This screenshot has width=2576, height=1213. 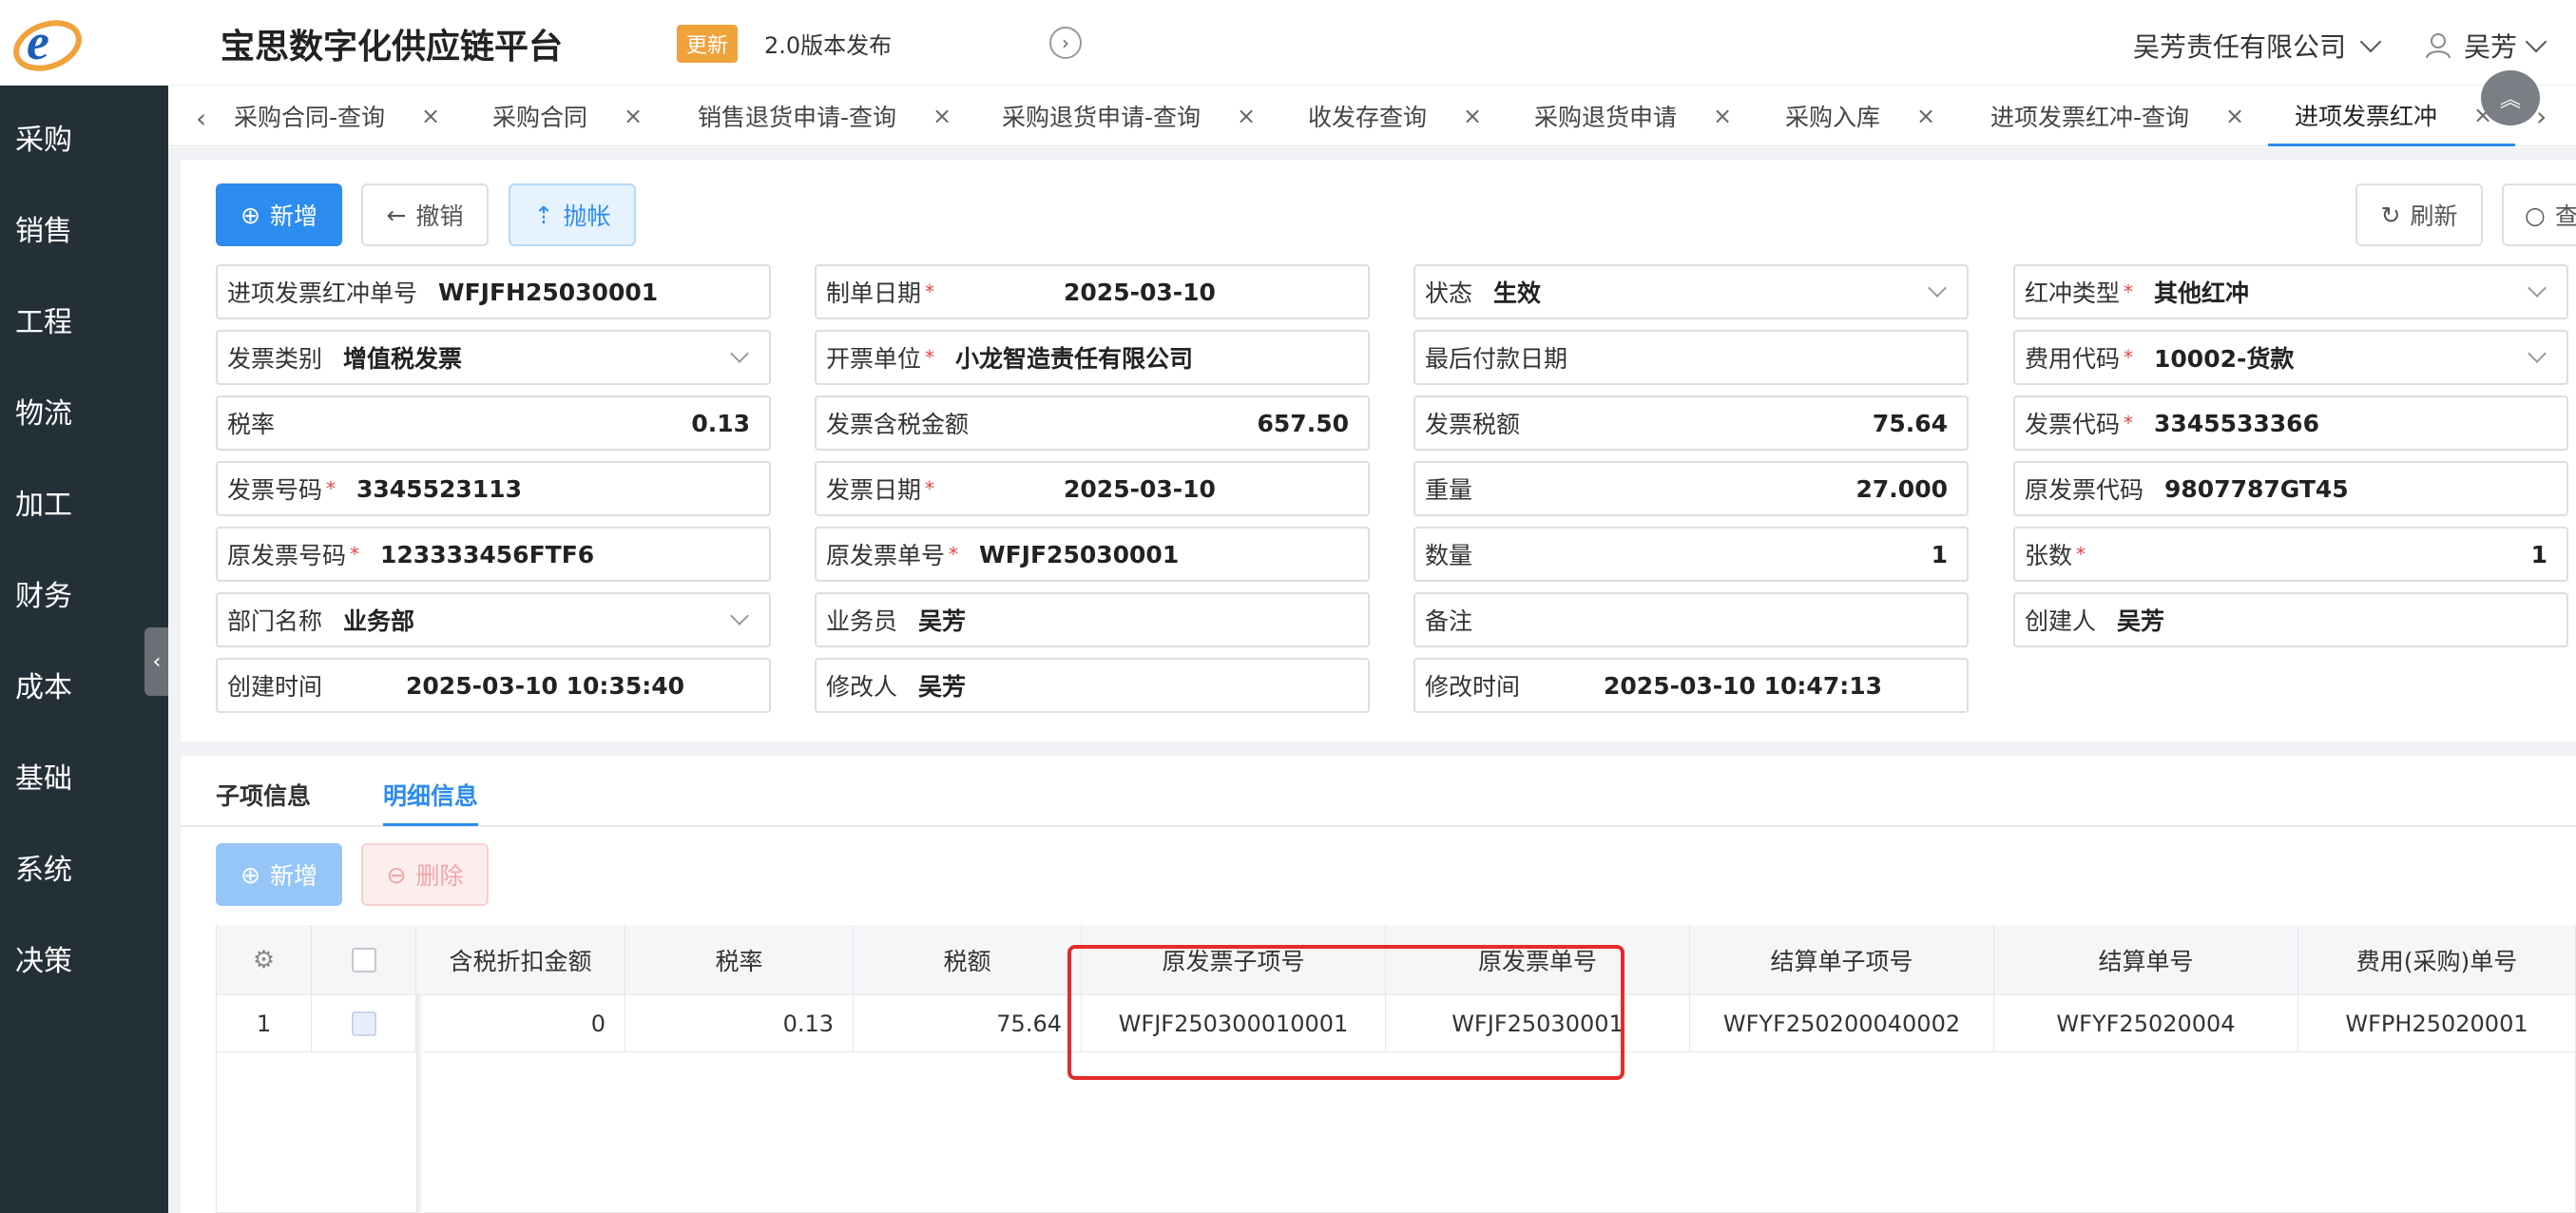 I want to click on fee-code-select: 费用代码 * 10002-货款, so click(x=2290, y=358).